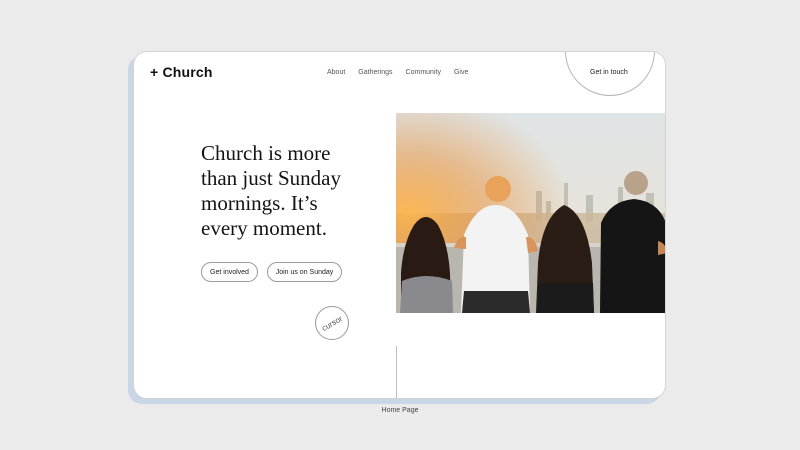  I want to click on nav-link-community: Community, so click(423, 72).